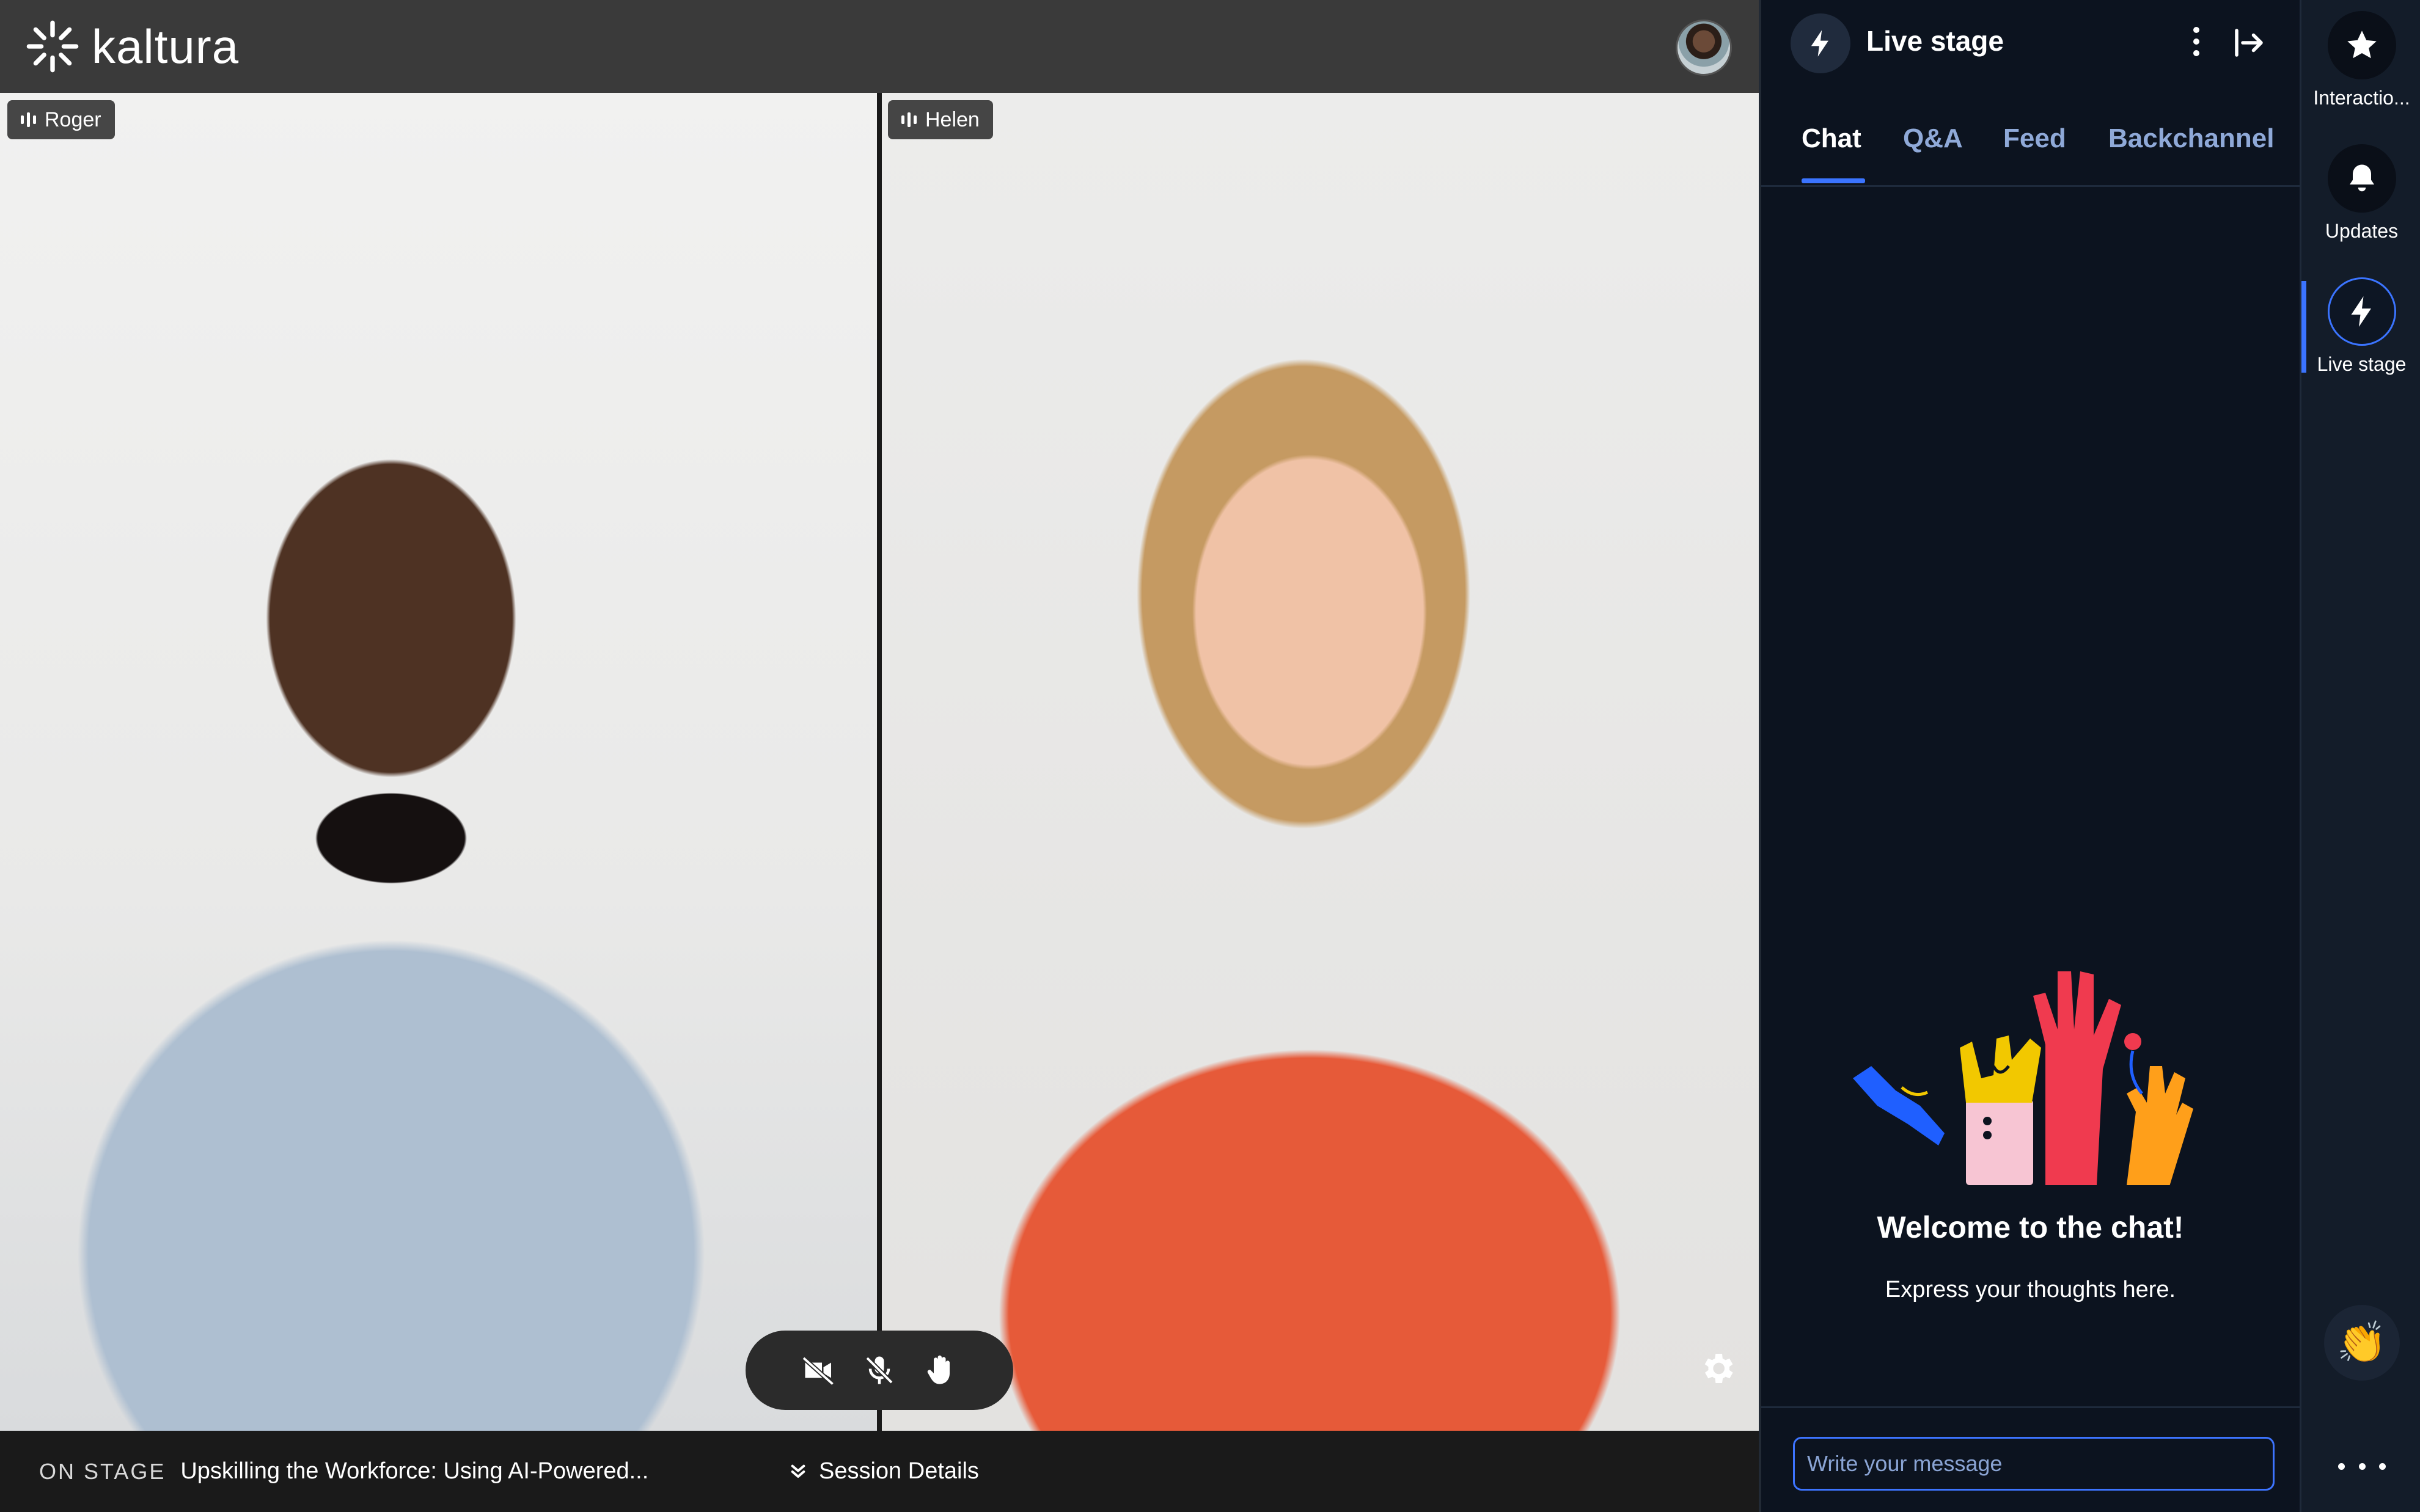 This screenshot has height=1512, width=2420. Describe the element at coordinates (1935, 41) in the screenshot. I see `panel-title: Live stage` at that location.